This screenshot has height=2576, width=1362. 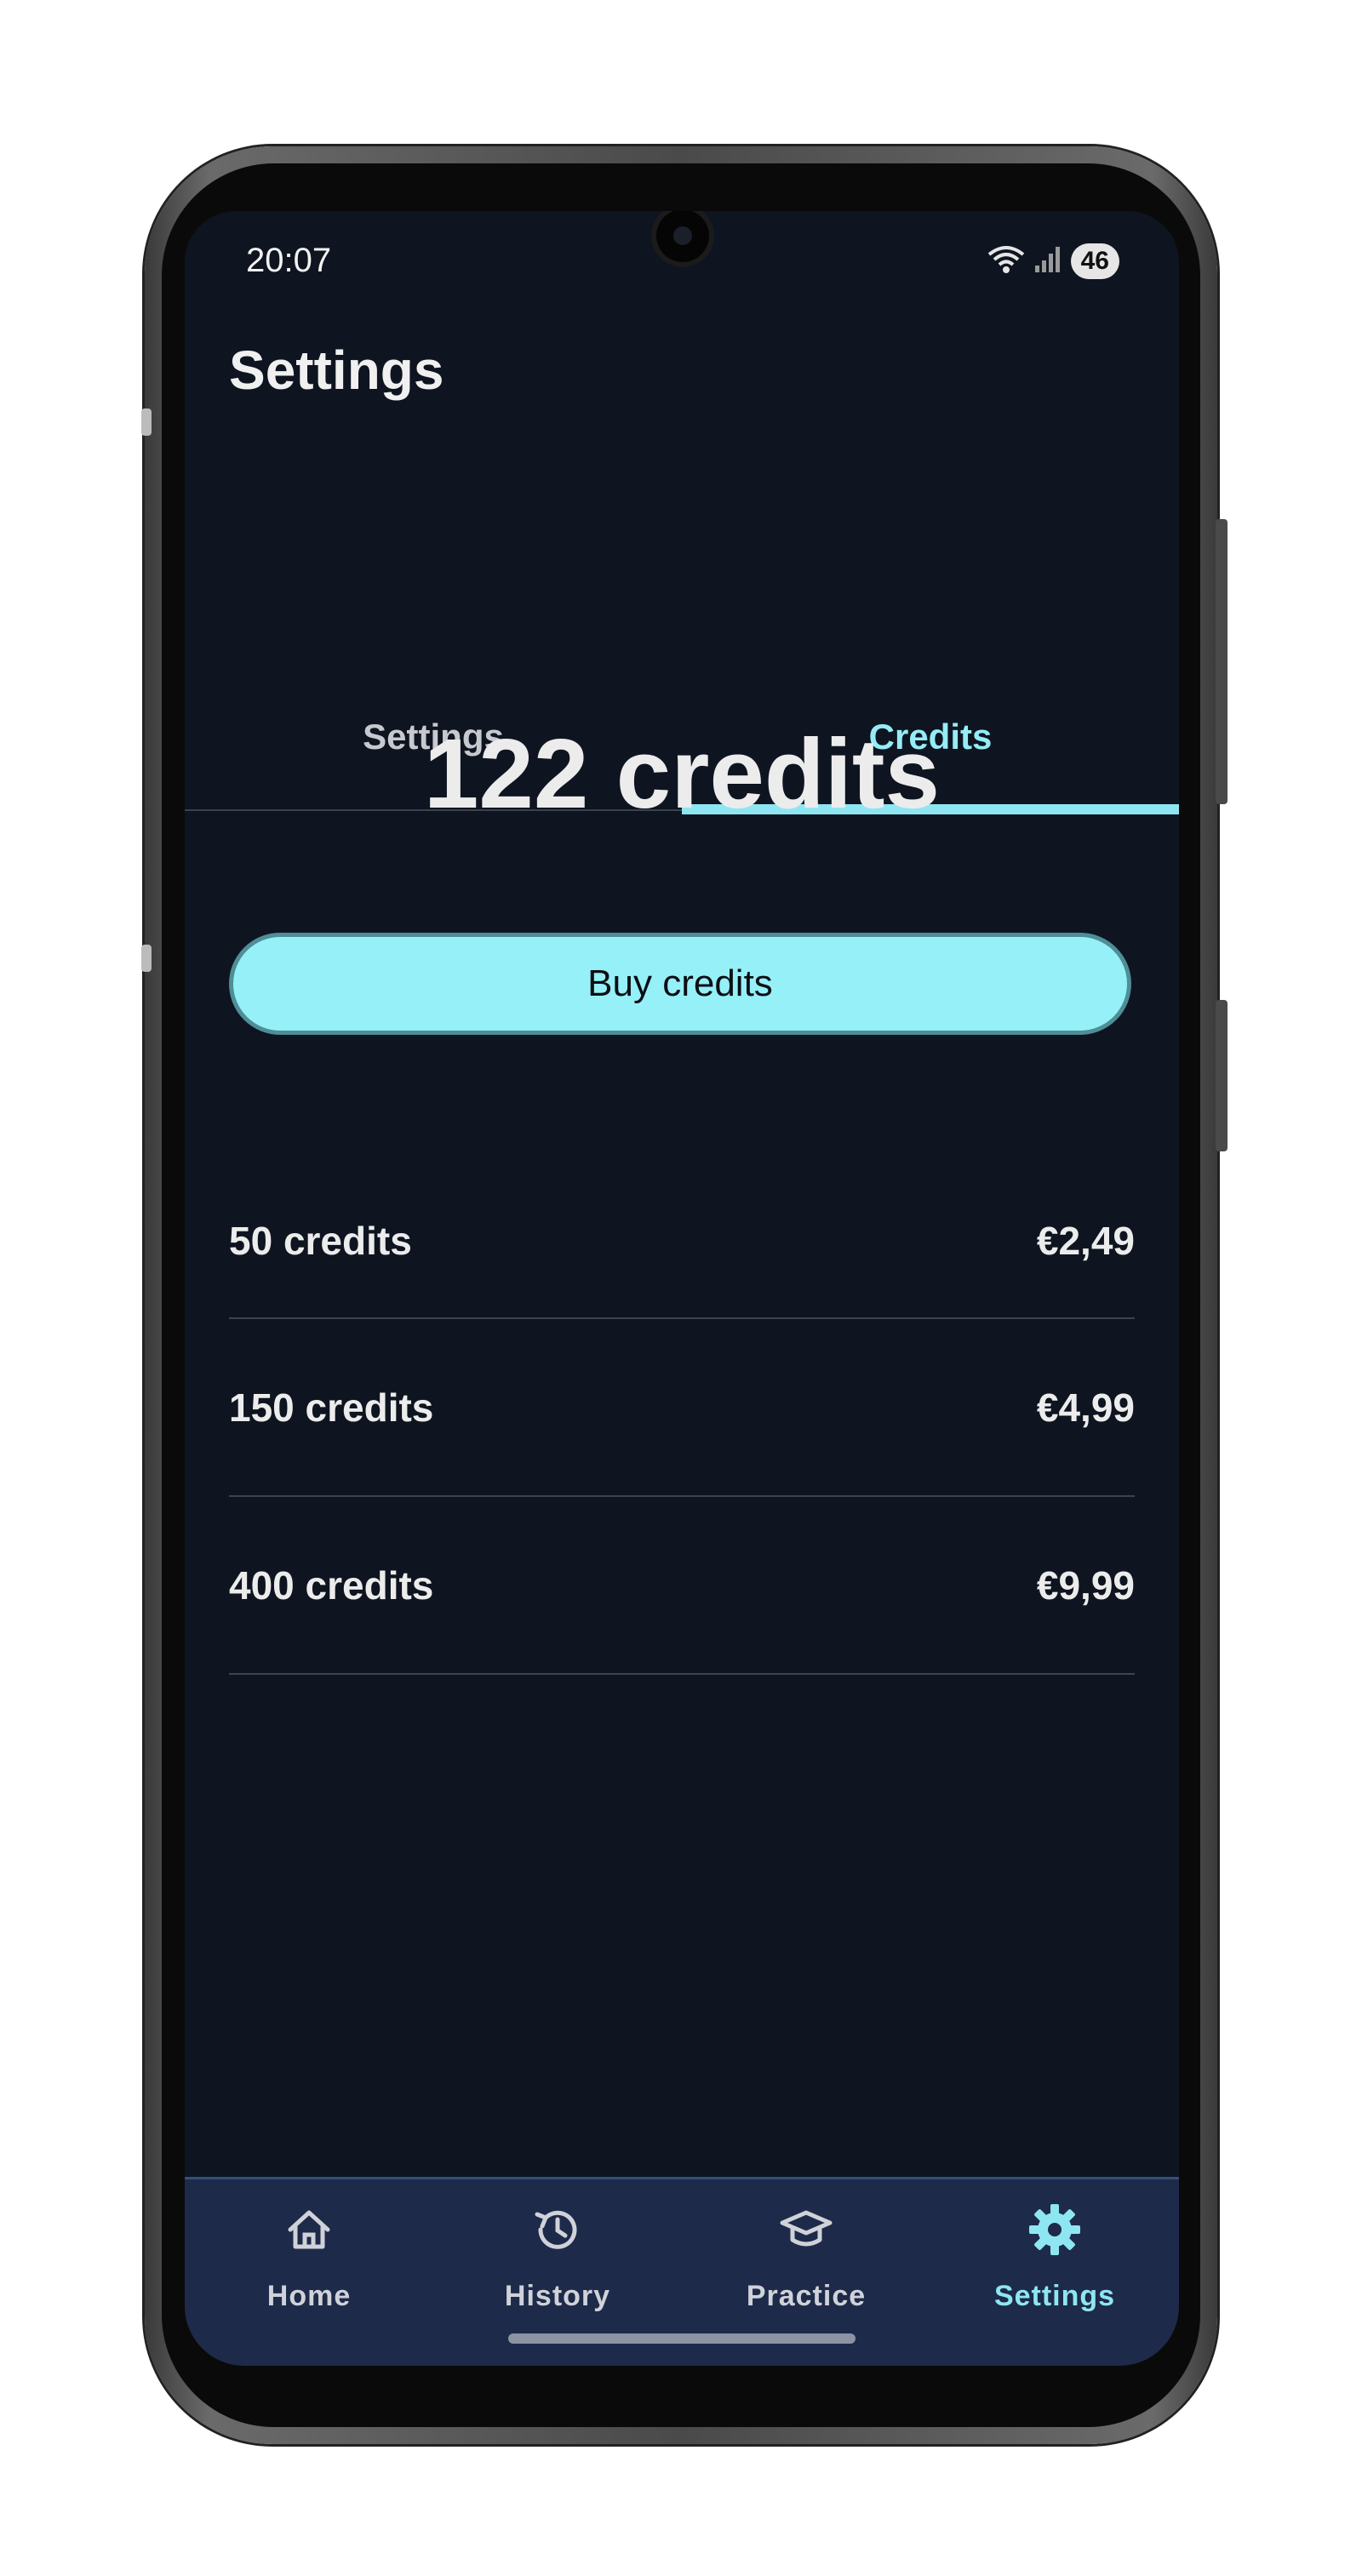 I want to click on nav-label: Practice, so click(x=806, y=2296).